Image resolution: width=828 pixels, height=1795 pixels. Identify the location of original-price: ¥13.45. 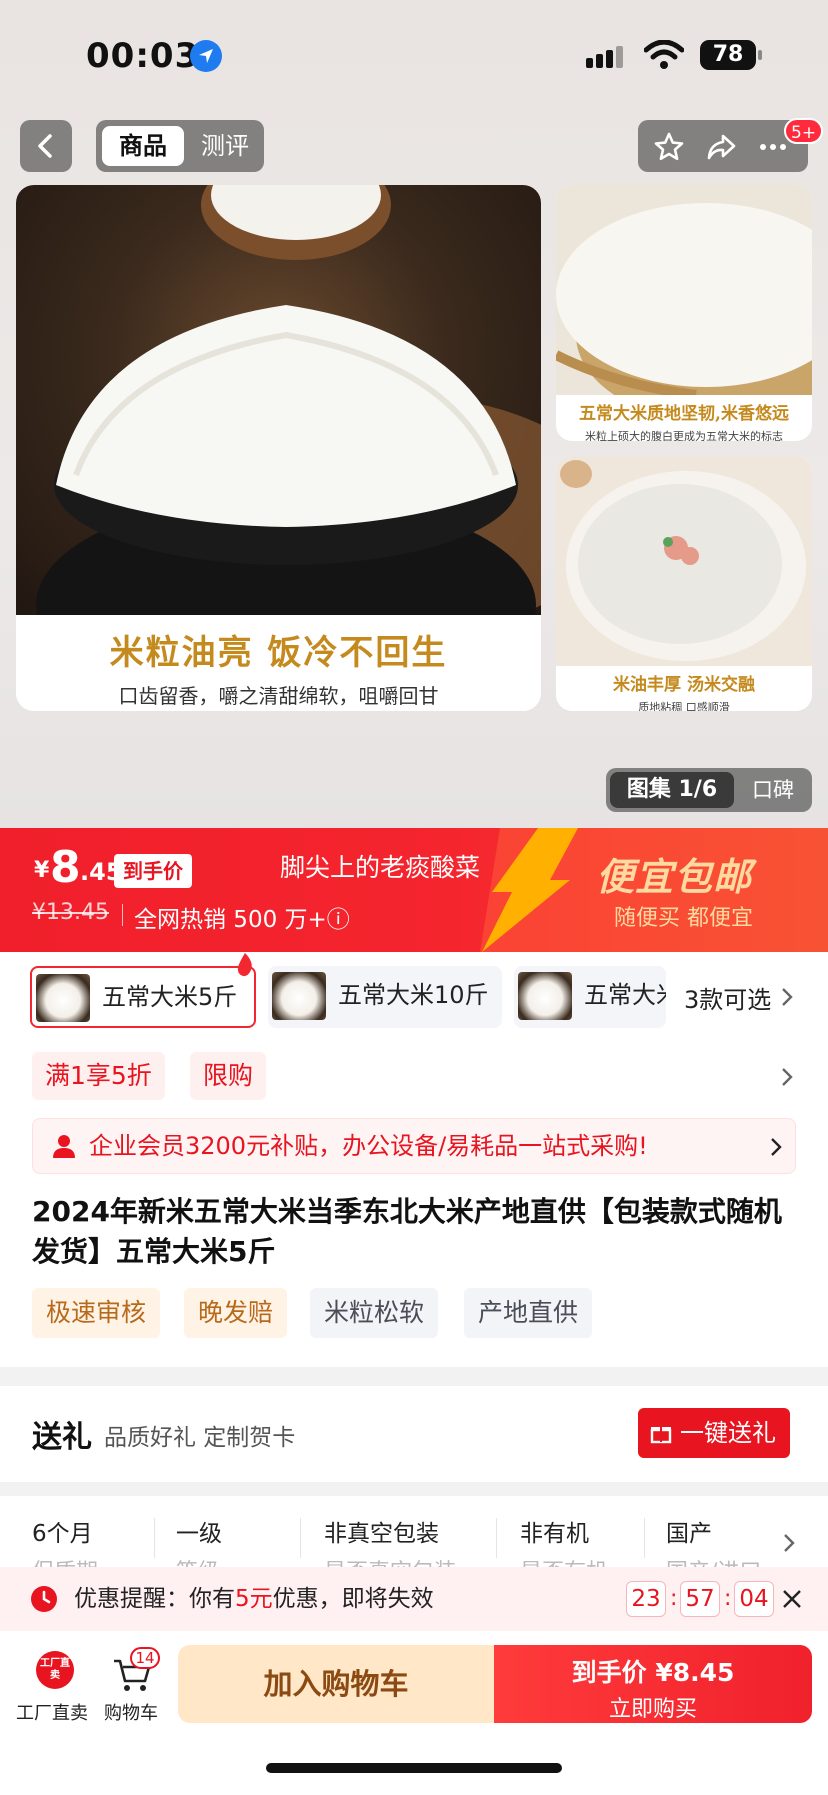
(70, 912).